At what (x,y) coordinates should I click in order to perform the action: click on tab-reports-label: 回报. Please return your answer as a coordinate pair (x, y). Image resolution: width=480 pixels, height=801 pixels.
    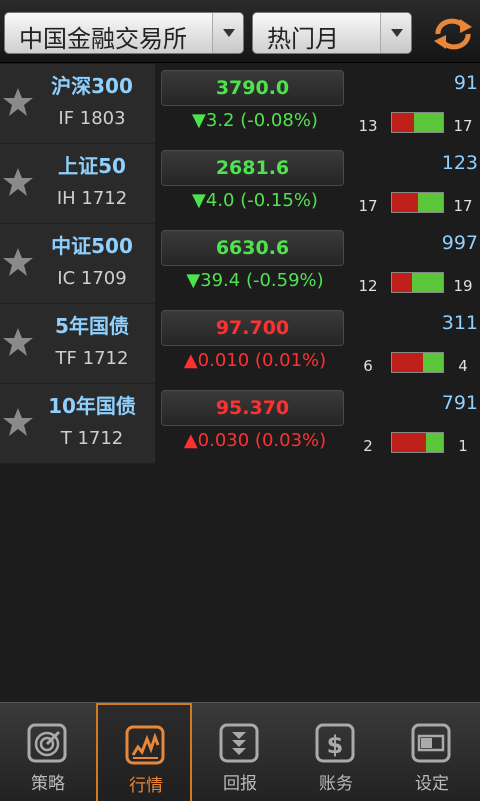
    Looking at the image, I should click on (240, 784).